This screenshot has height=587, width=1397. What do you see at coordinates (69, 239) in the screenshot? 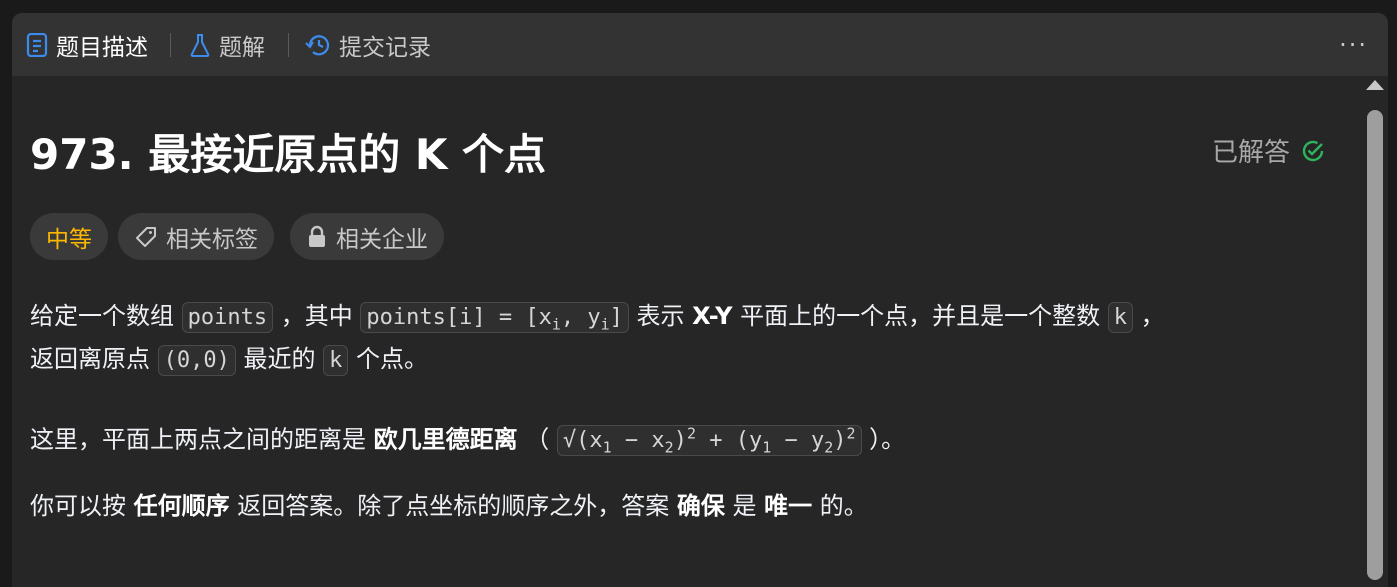
I see `difficulty-label: 中等` at bounding box center [69, 239].